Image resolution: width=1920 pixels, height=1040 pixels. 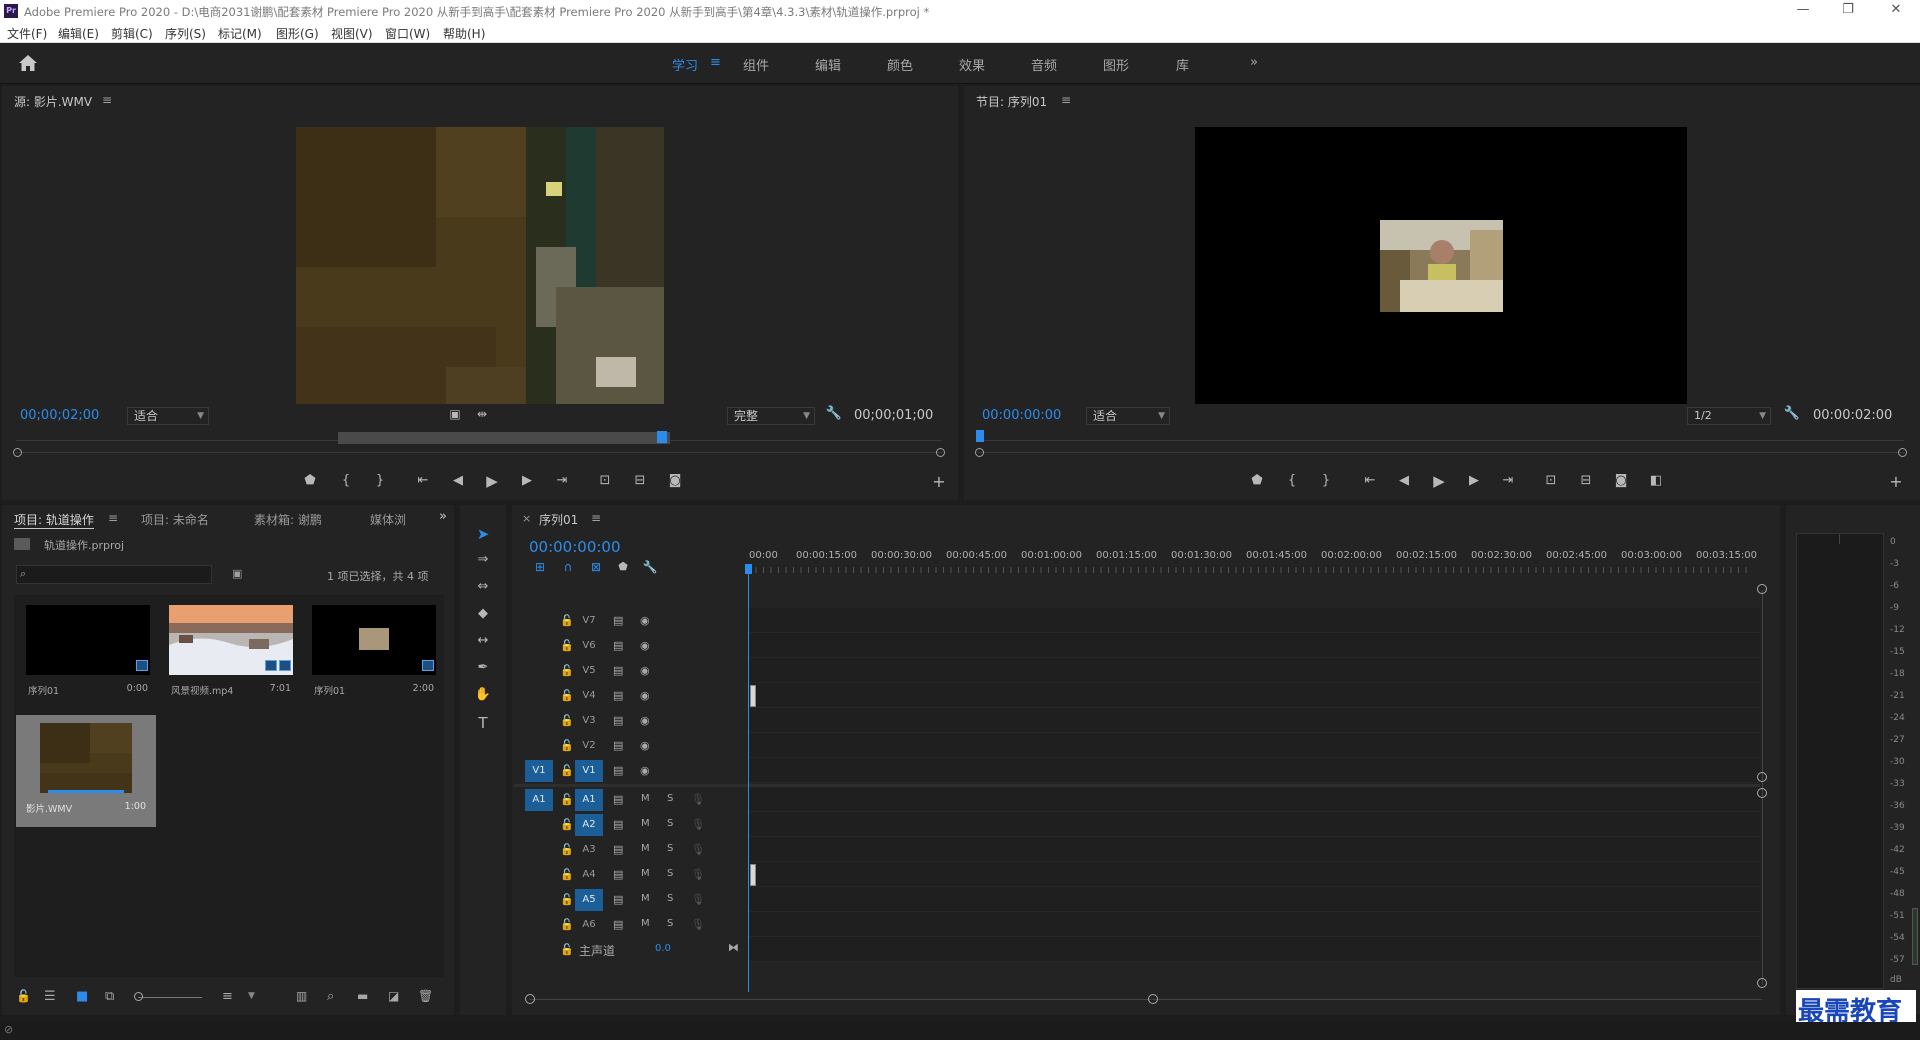 What do you see at coordinates (50, 996) in the screenshot?
I see `list-view-icon: ☰` at bounding box center [50, 996].